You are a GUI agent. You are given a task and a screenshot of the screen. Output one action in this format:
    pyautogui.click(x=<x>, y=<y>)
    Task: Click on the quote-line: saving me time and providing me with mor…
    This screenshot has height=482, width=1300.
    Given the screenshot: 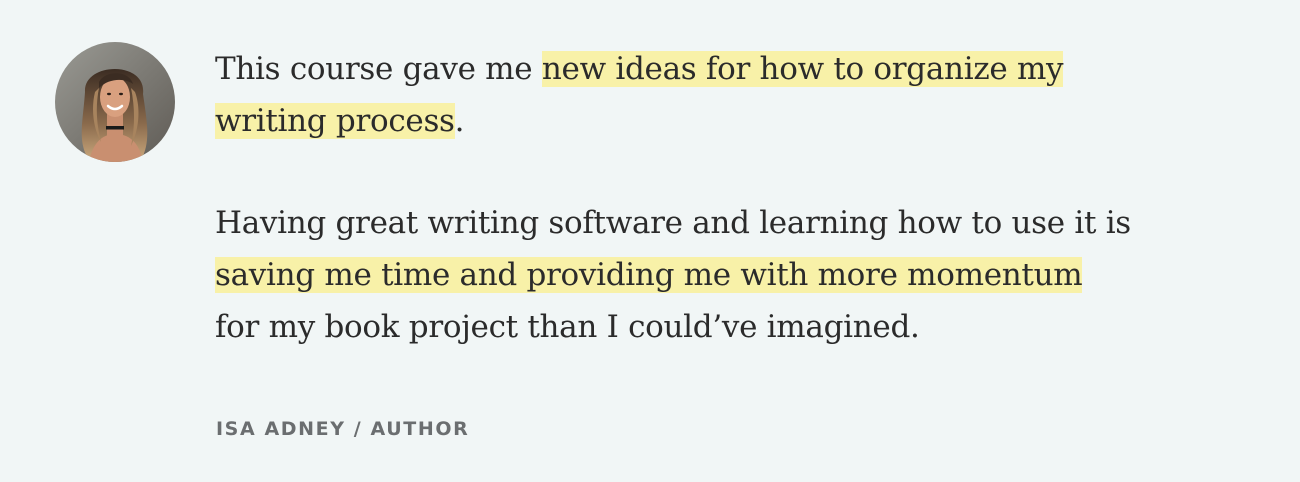 What is the action you would take?
    pyautogui.click(x=750, y=275)
    